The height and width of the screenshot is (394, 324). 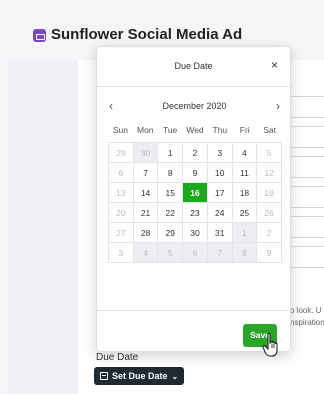 I want to click on weekday-header: Sun Mon Tue Wed Thu Fri Sat, so click(x=195, y=130).